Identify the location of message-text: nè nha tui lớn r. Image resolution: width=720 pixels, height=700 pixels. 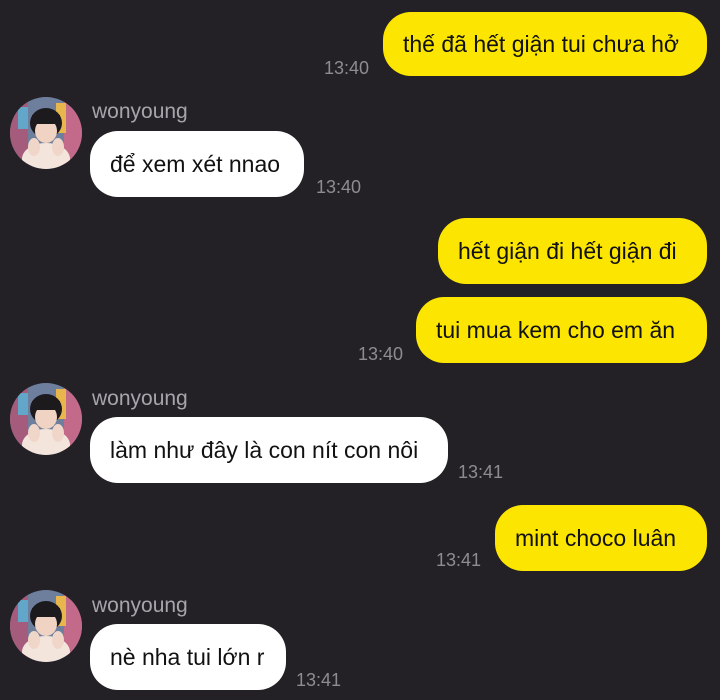
(187, 656).